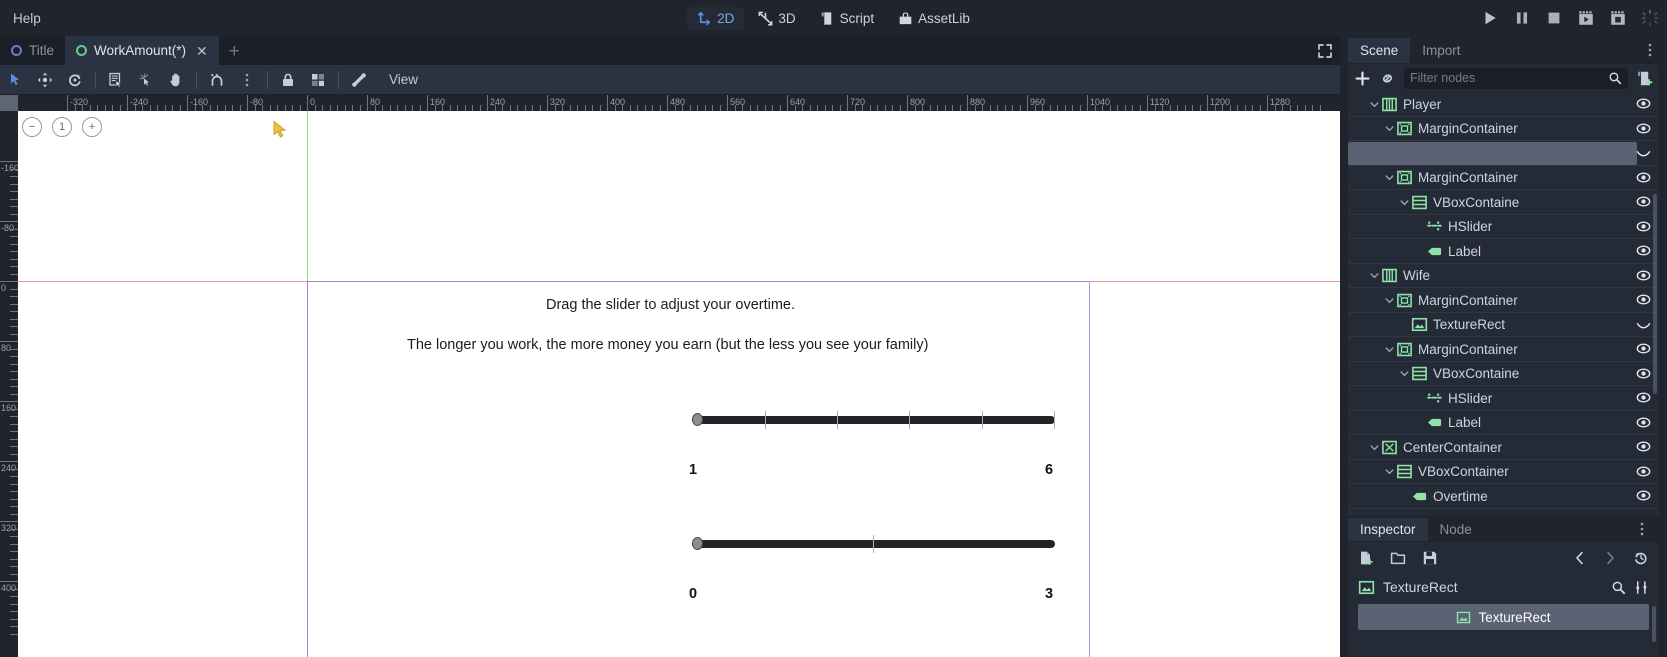  Describe the element at coordinates (934, 18) in the screenshot. I see `mode-button-assetlib: AssetLib` at that location.